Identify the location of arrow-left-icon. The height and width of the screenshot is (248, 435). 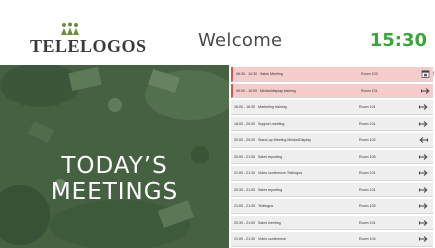
(423, 140).